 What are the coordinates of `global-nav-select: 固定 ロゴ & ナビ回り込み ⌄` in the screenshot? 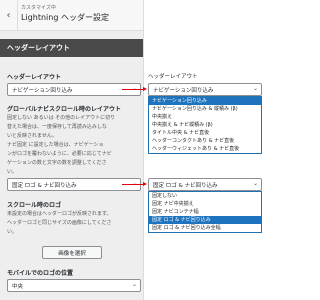 It's located at (74, 184).